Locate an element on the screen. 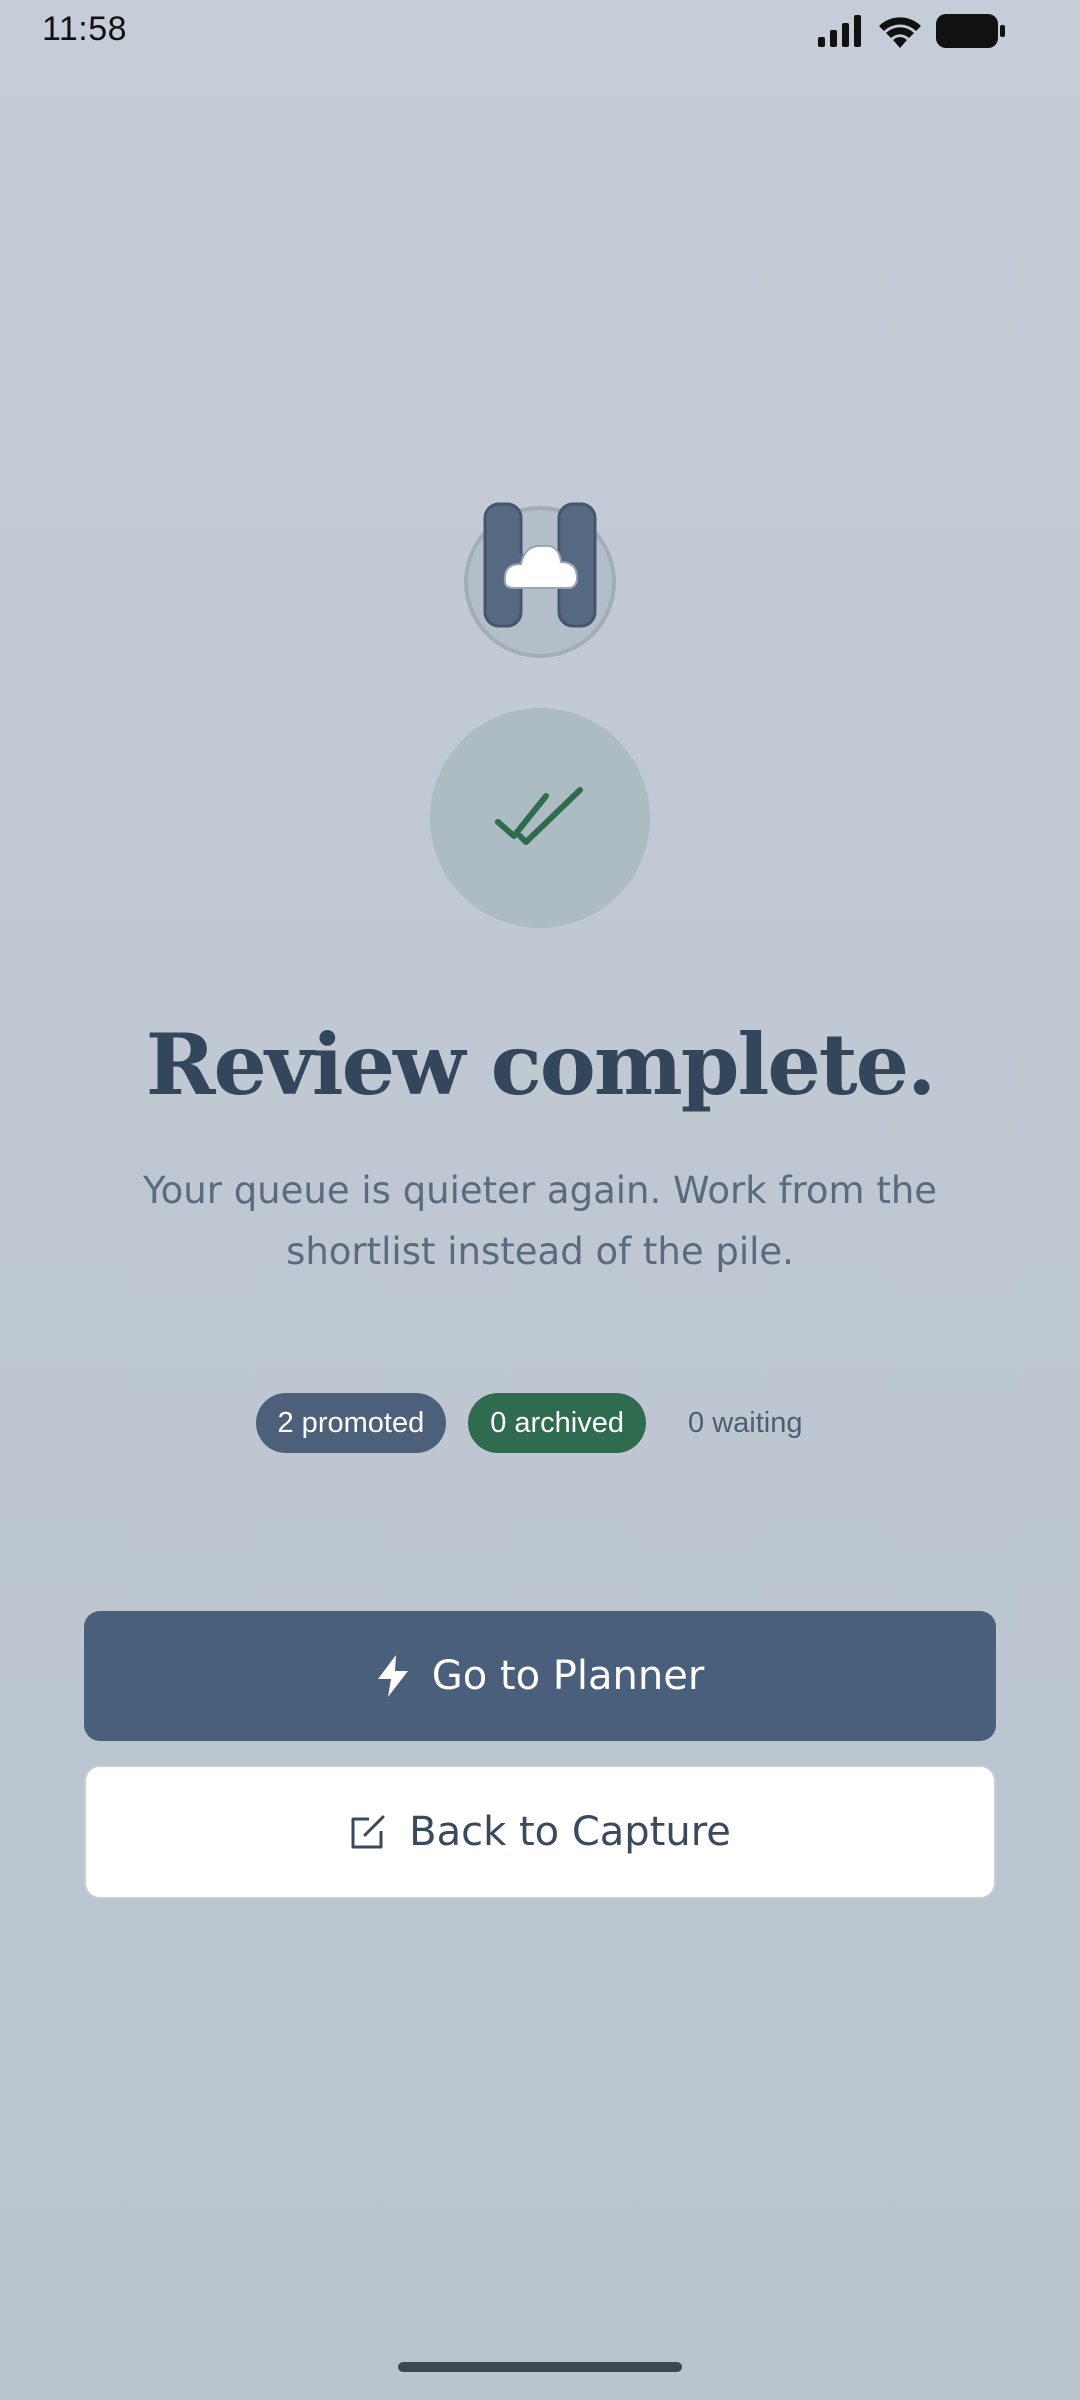 This screenshot has width=1080, height=2400. bolt-icon is located at coordinates (393, 1676).